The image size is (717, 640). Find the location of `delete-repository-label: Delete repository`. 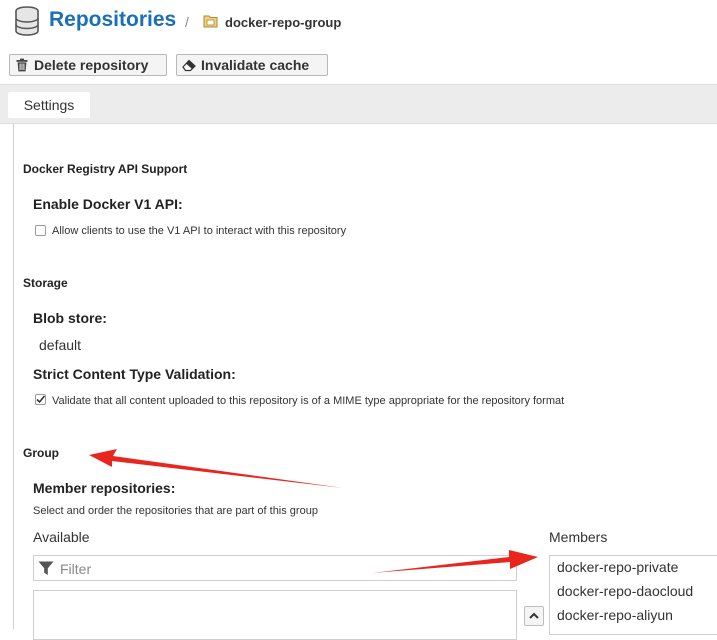

delete-repository-label: Delete repository is located at coordinates (91, 65).